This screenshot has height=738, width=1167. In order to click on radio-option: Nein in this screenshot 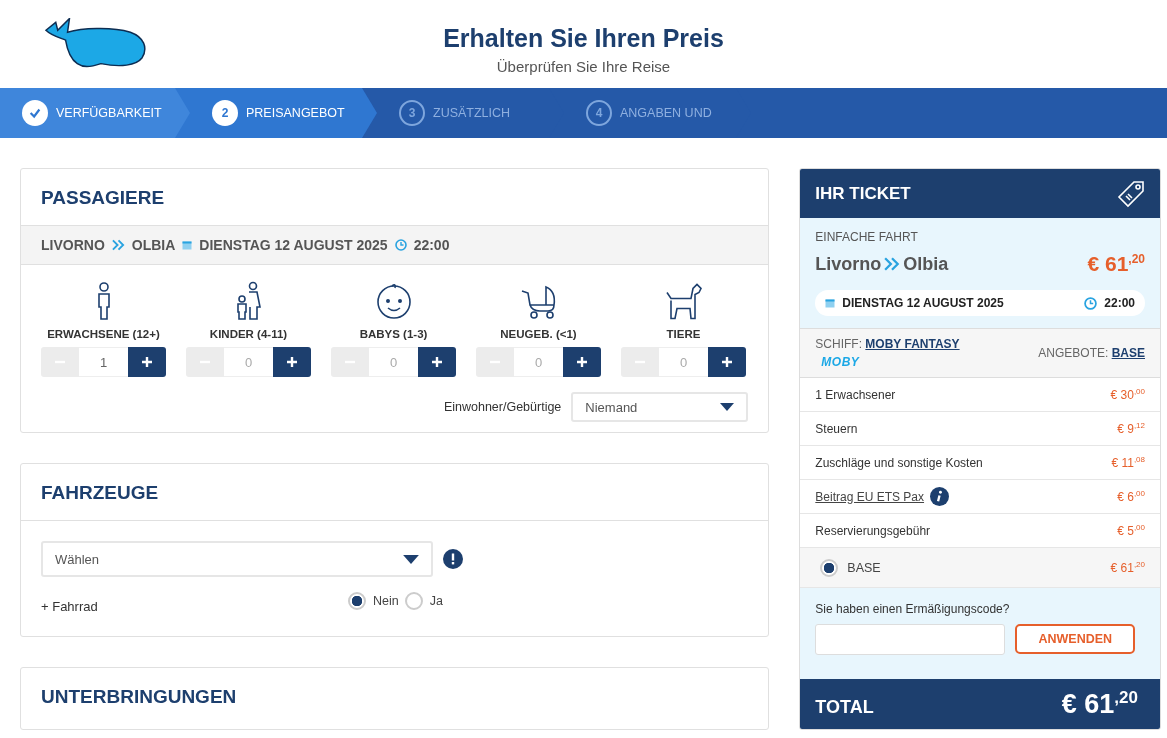, I will do `click(373, 600)`.